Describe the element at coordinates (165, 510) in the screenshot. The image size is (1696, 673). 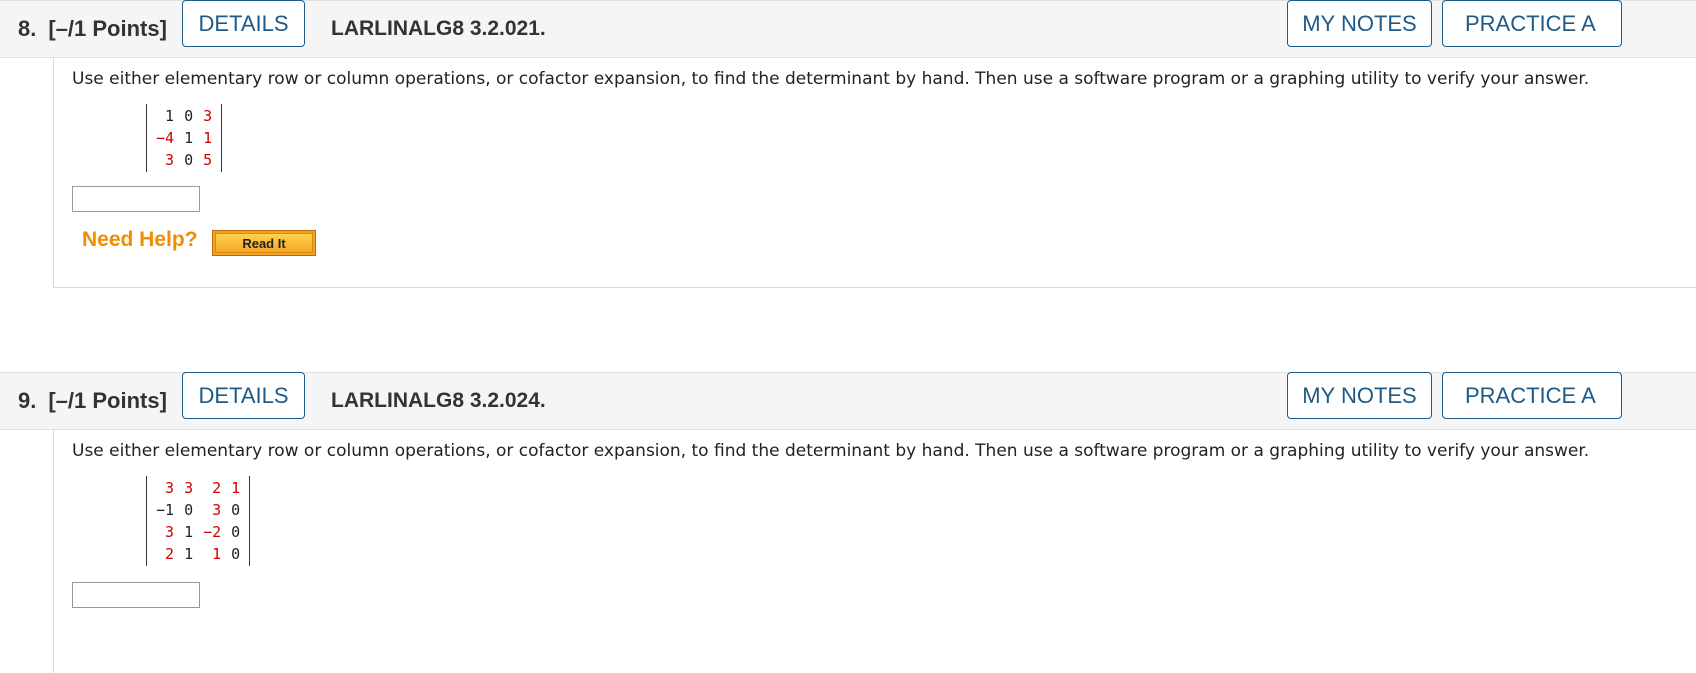
I see `matrix-cell: −1` at that location.